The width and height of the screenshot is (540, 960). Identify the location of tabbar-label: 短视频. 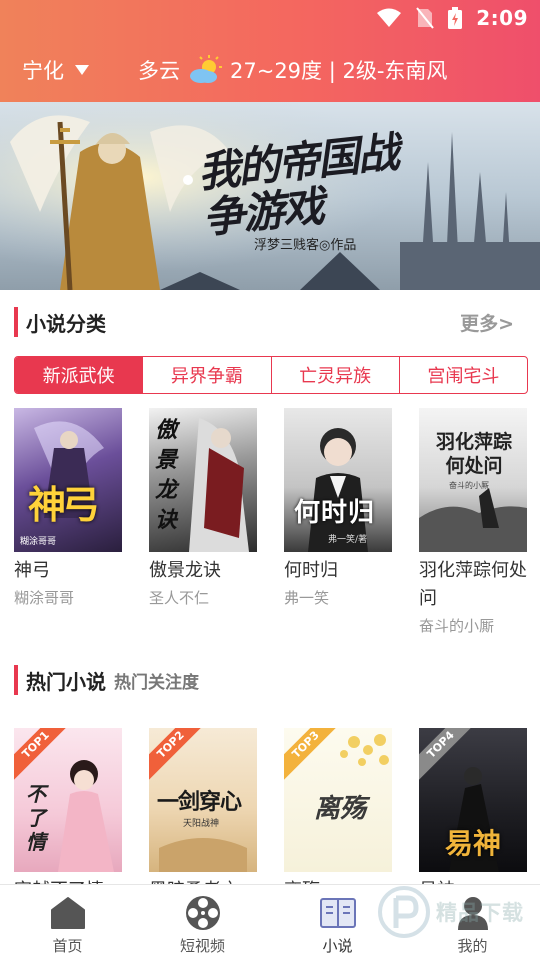
(202, 946).